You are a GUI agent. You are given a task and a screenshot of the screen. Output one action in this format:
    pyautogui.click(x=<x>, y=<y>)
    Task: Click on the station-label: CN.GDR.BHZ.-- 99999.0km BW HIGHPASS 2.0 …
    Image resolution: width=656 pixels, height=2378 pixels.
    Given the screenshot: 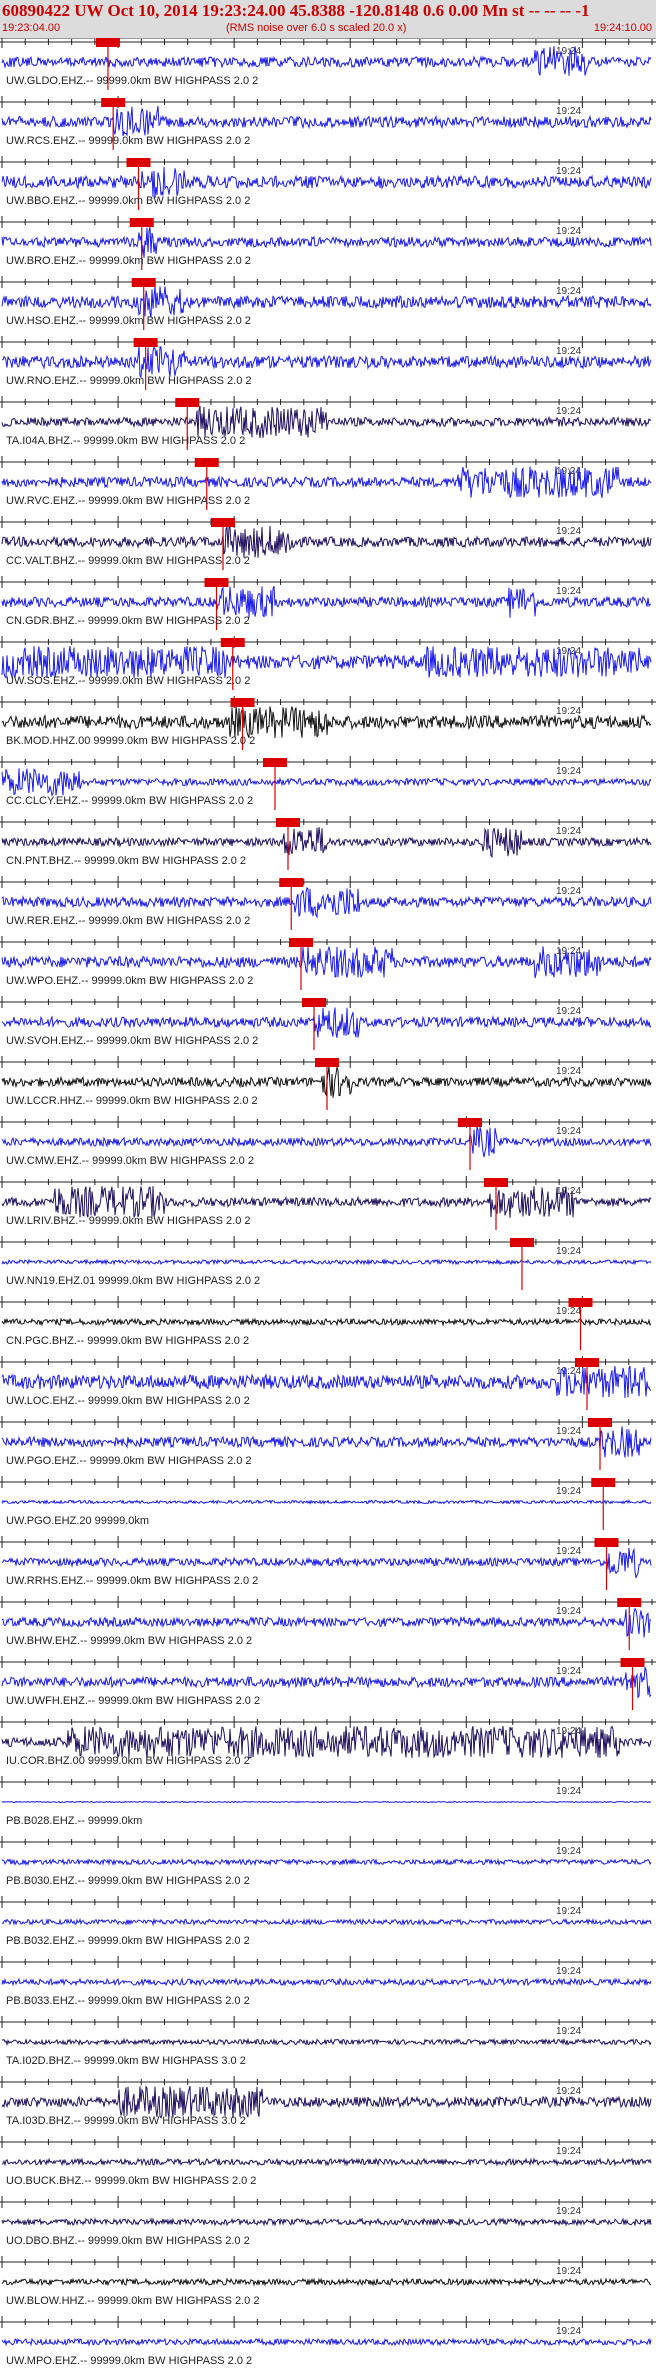 What is the action you would take?
    pyautogui.click(x=128, y=621)
    